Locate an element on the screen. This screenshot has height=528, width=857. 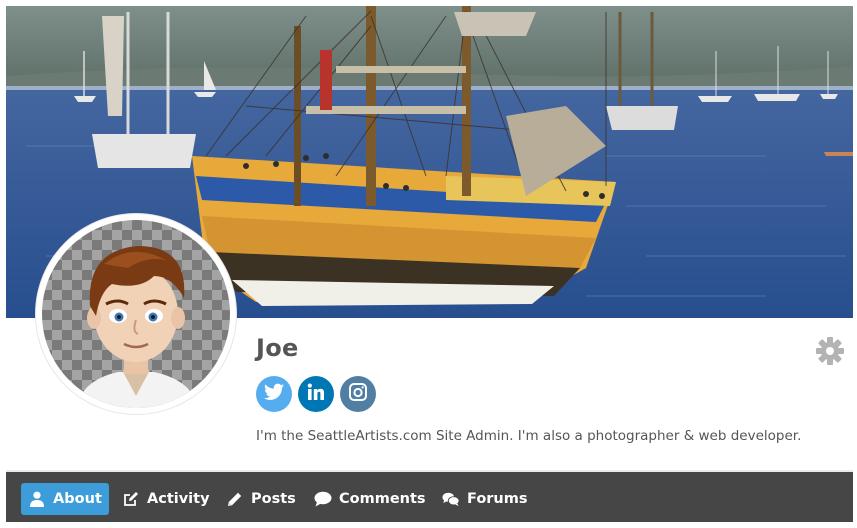
gear-icon is located at coordinates (830, 351).